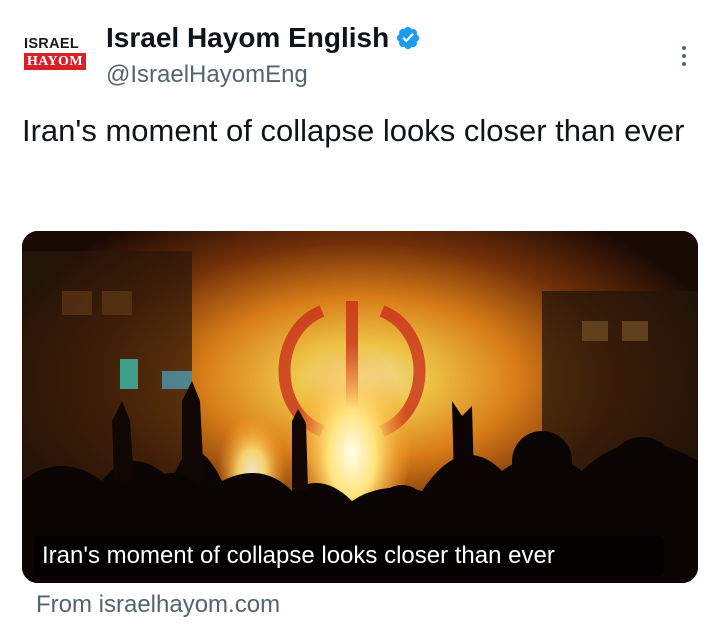 The height and width of the screenshot is (628, 720). Describe the element at coordinates (55, 61) in the screenshot. I see `avatar-logo-line2: HAYOM` at that location.